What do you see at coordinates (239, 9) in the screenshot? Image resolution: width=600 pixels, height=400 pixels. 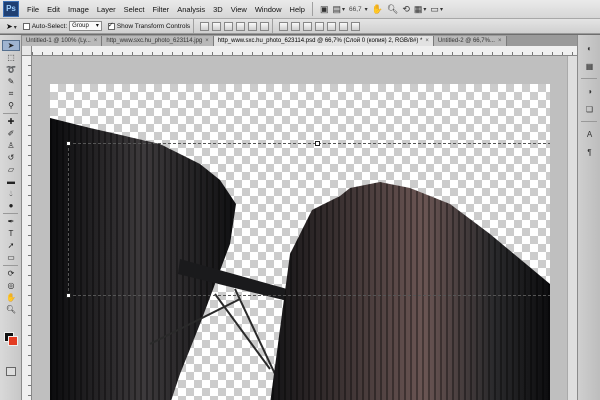 I see `menu-view: View` at bounding box center [239, 9].